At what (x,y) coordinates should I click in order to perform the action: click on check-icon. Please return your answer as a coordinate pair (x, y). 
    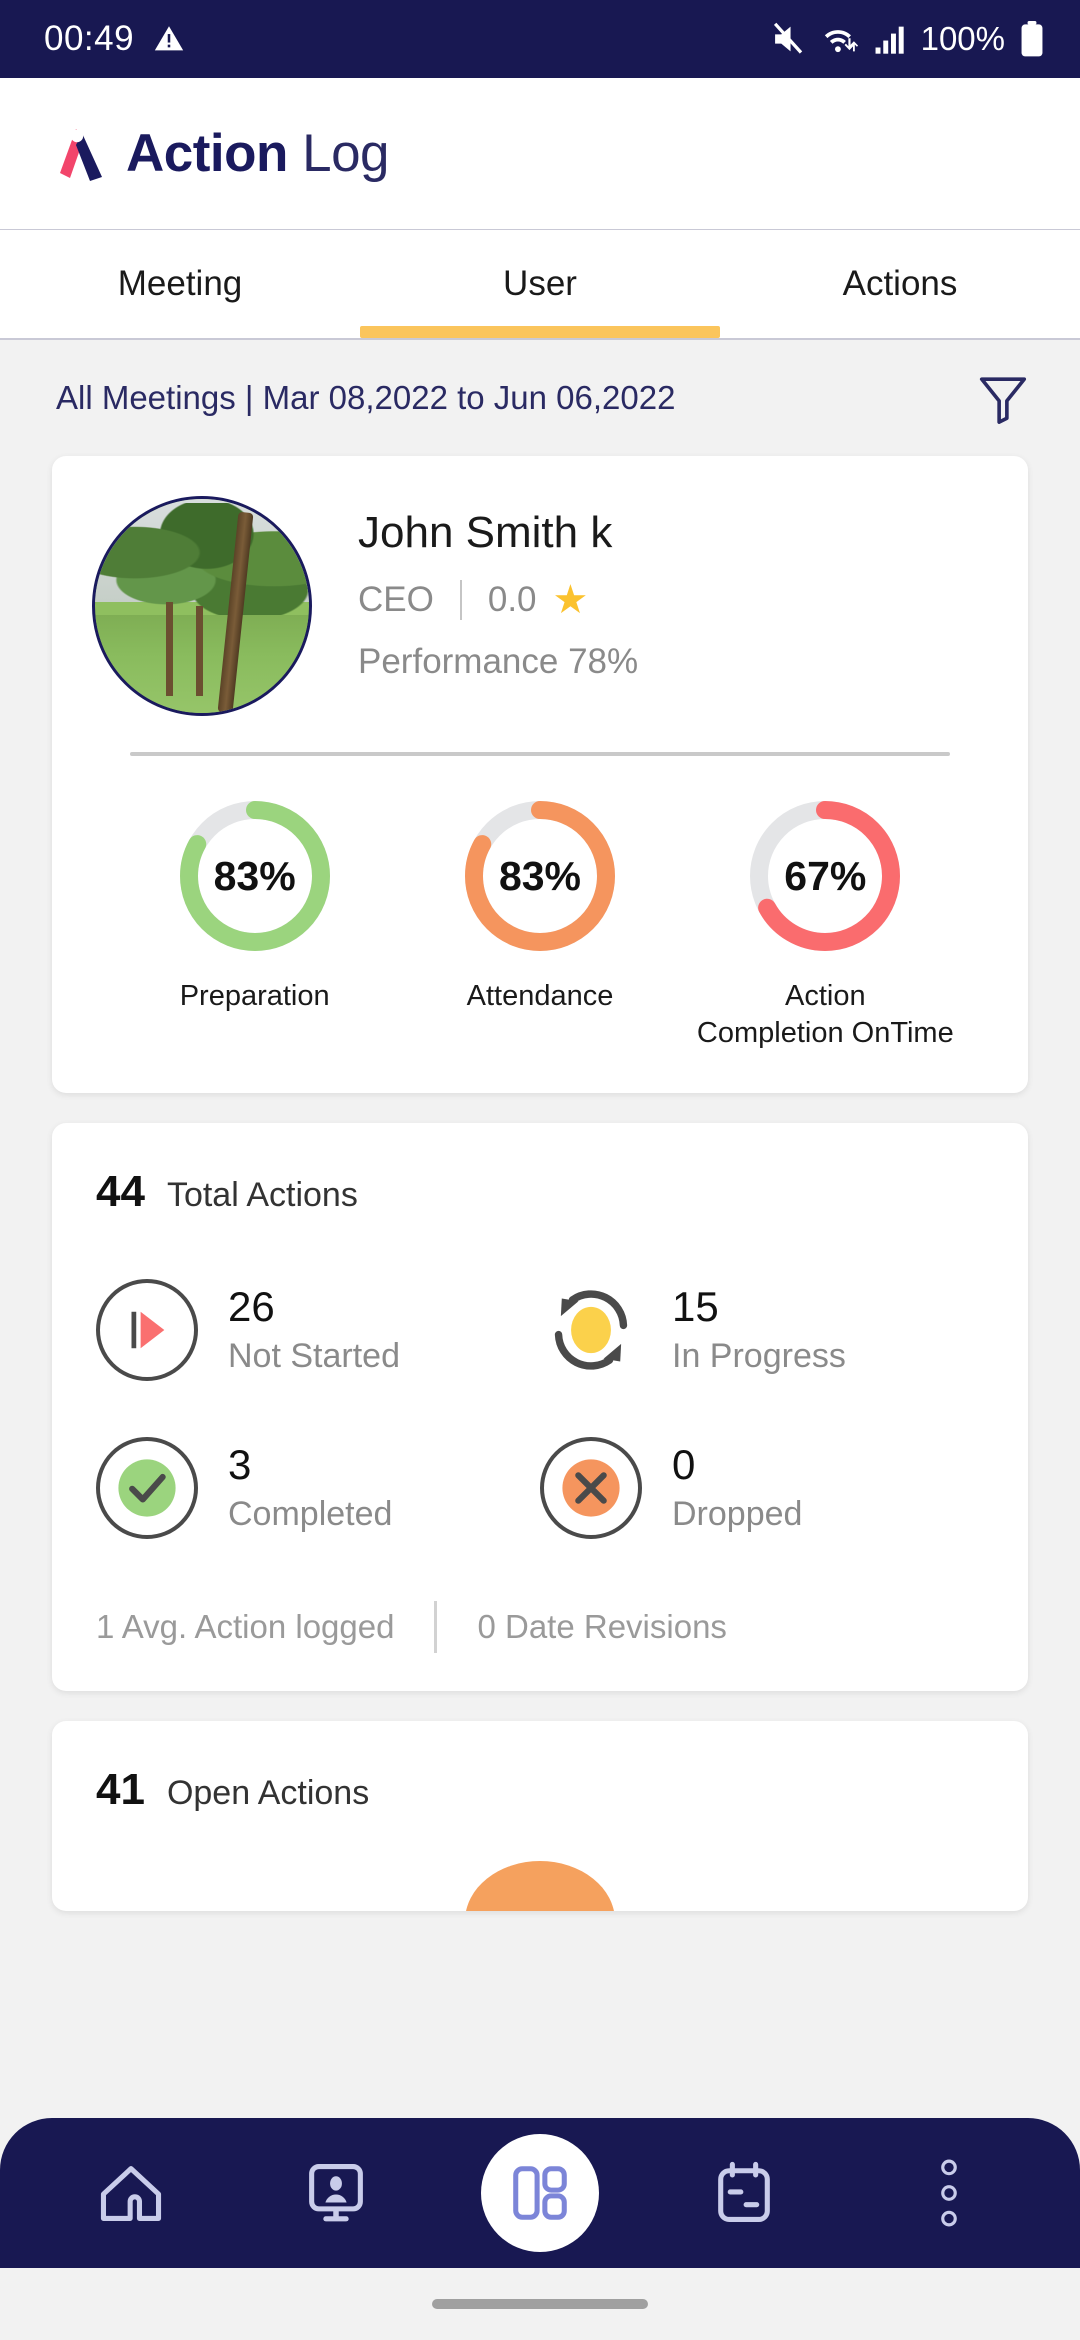
    Looking at the image, I should click on (147, 1488).